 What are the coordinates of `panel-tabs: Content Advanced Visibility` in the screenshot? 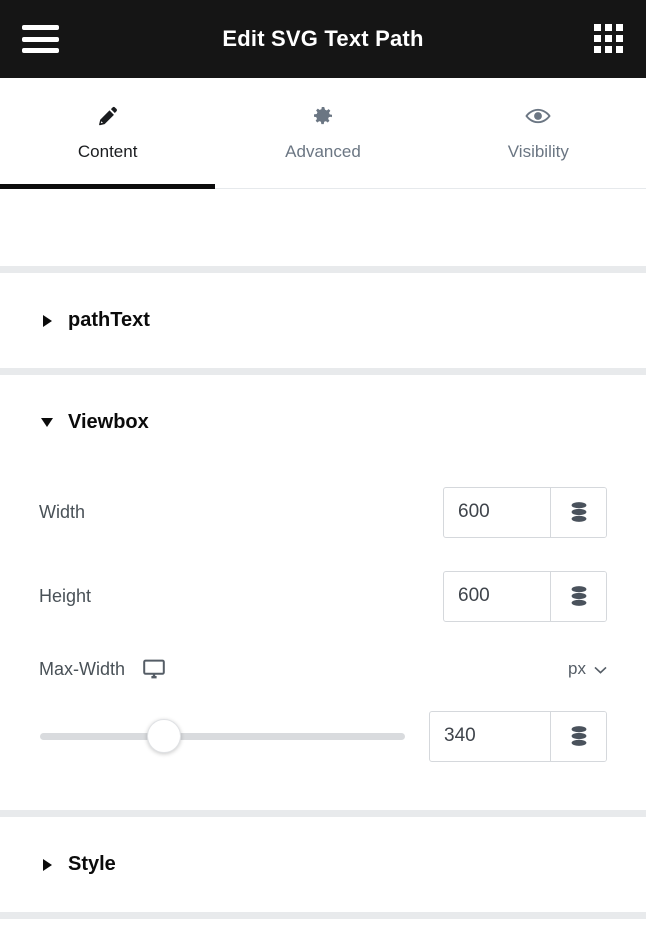 It's located at (323, 133).